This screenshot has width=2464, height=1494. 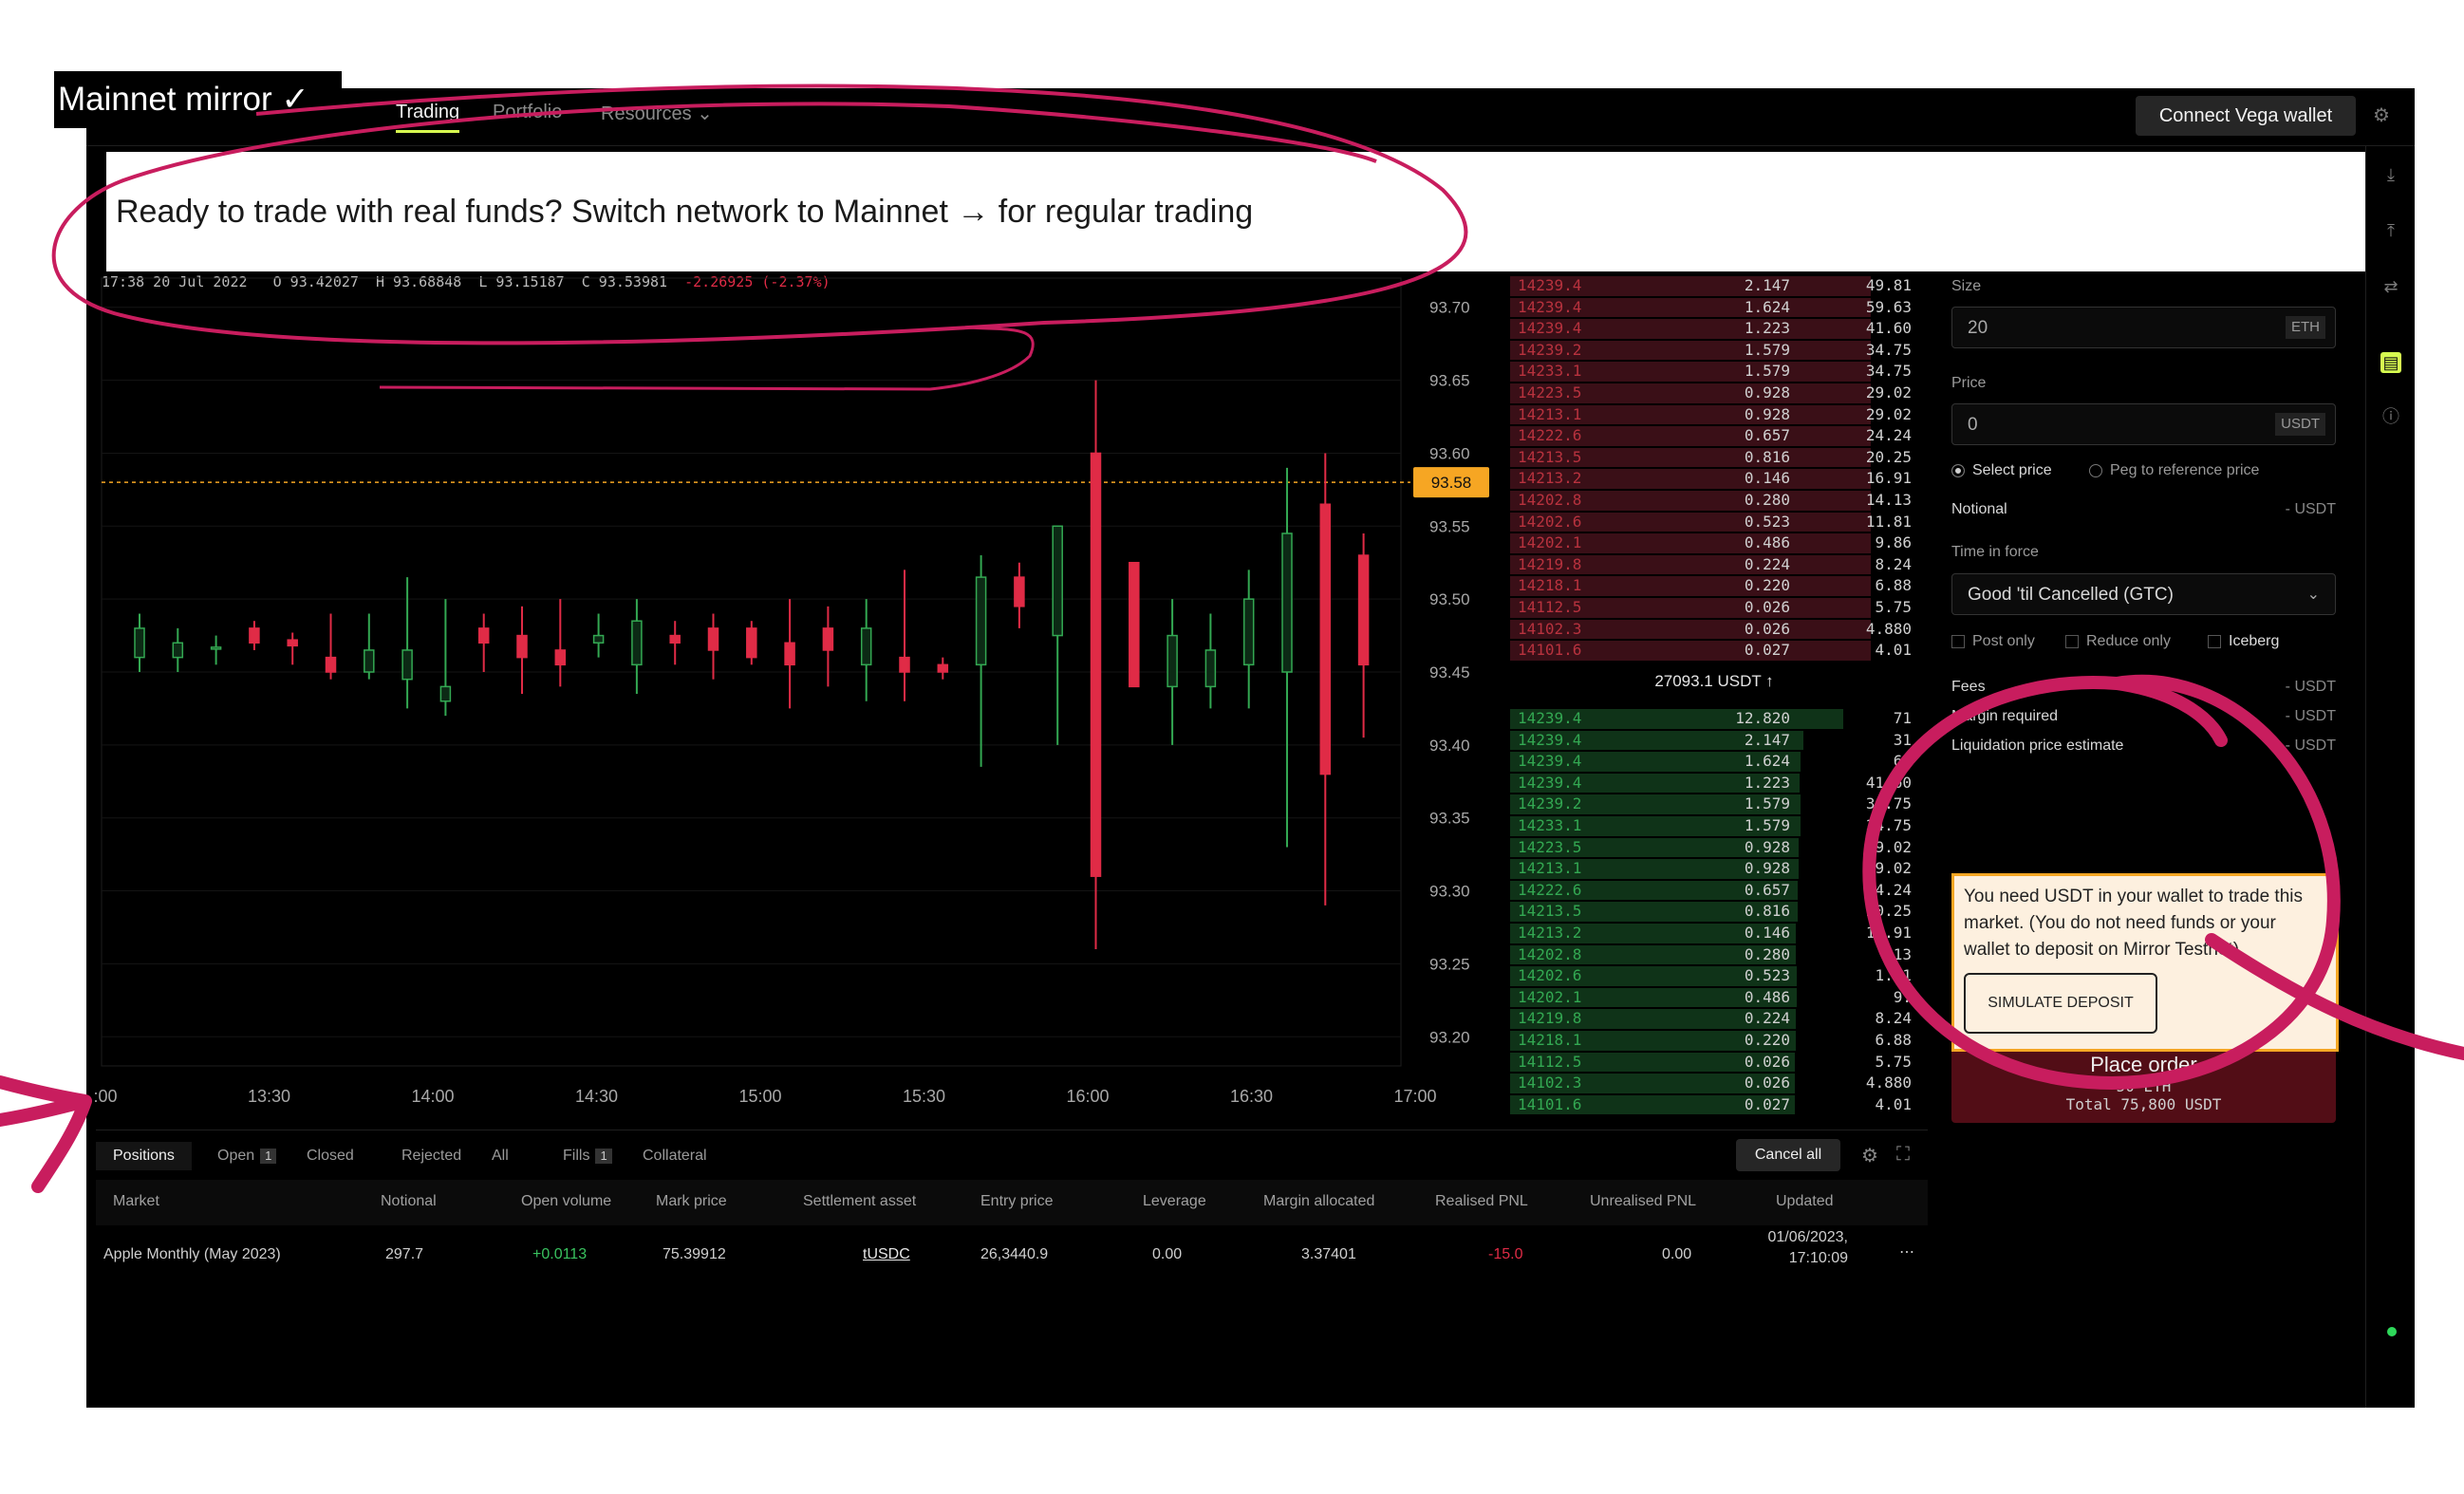 I want to click on cell-settlement-asset: tUSDC, so click(x=886, y=1254).